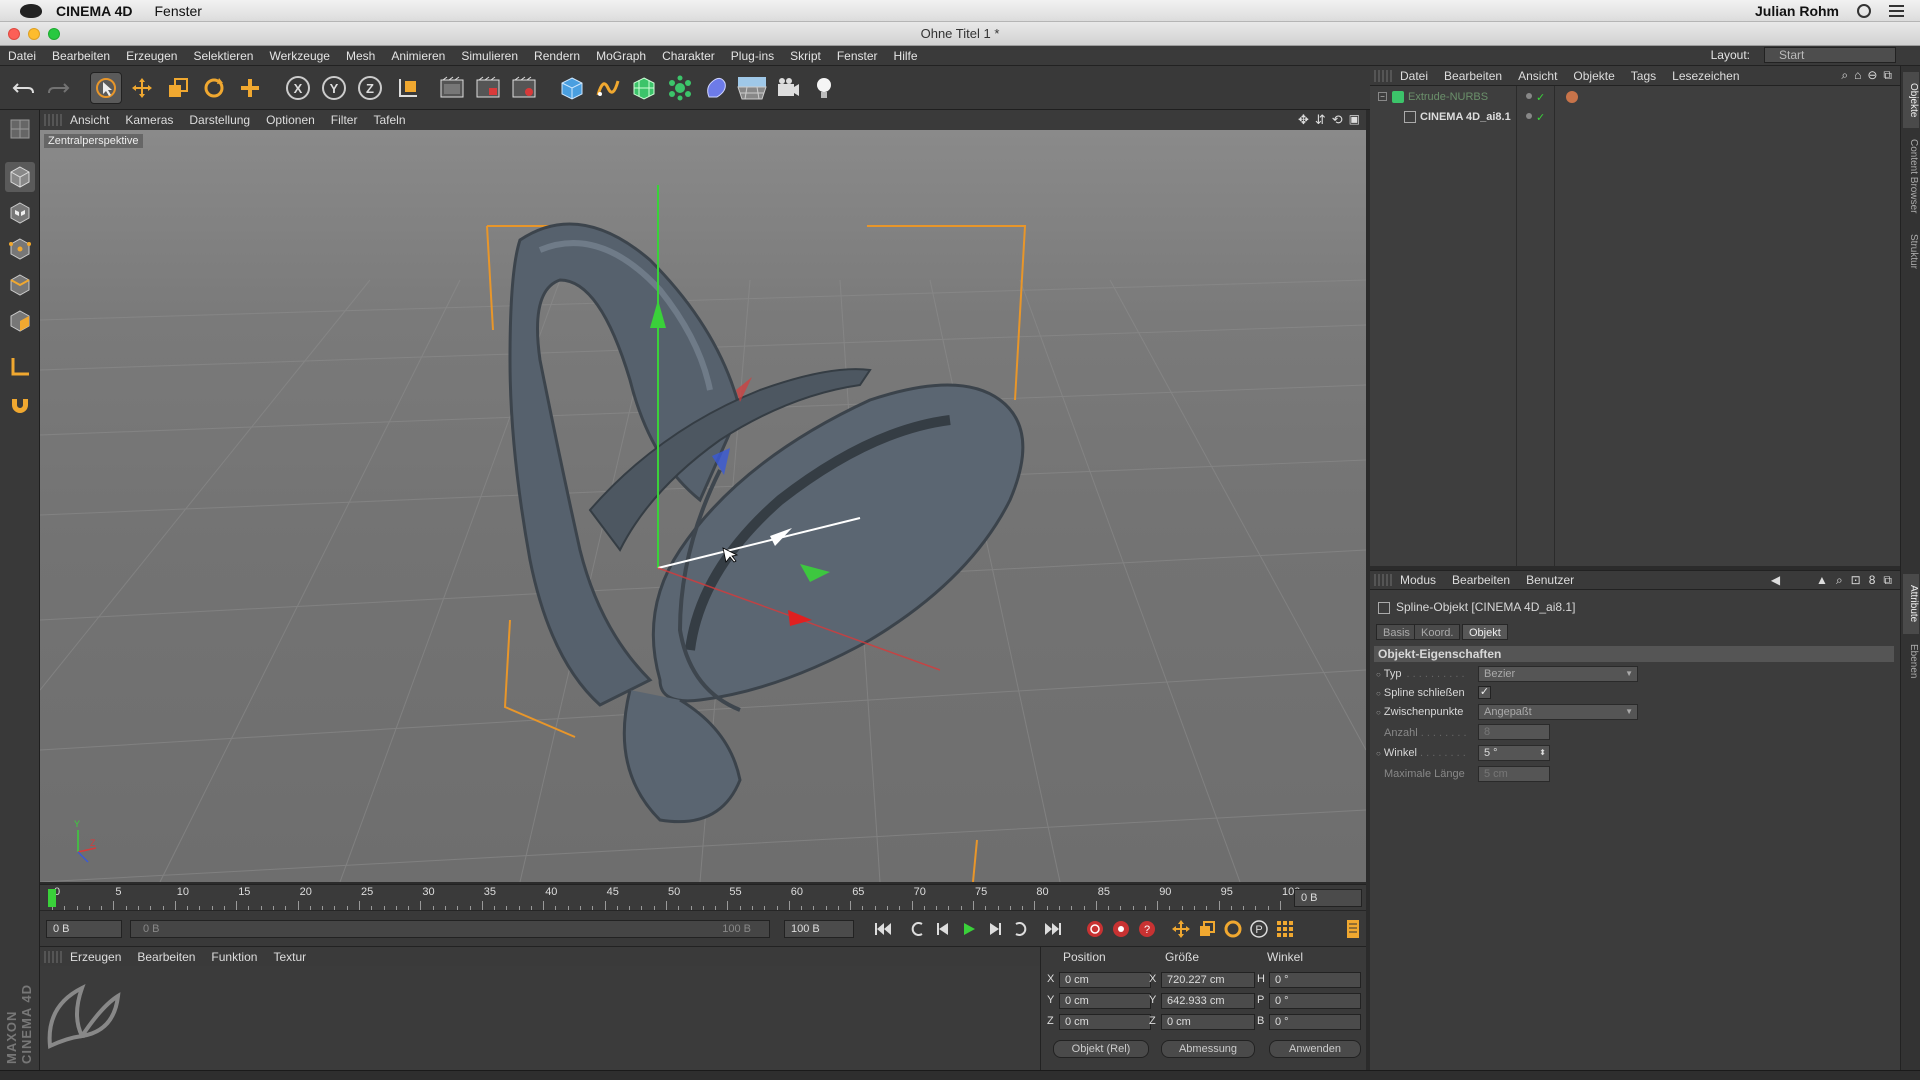 The width and height of the screenshot is (1920, 1080). I want to click on pos-y-field: 0 cm, so click(1105, 1001).